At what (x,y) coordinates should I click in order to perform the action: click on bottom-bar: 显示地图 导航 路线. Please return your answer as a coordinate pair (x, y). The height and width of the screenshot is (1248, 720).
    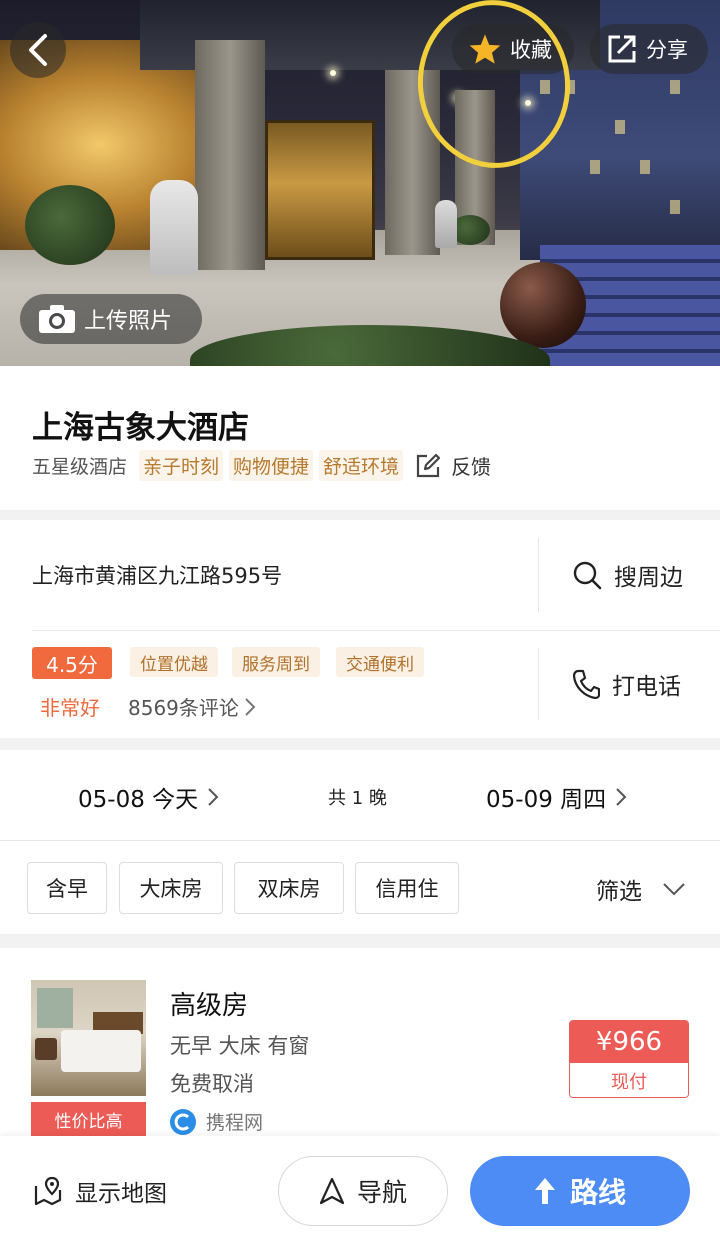
    Looking at the image, I should click on (360, 1192).